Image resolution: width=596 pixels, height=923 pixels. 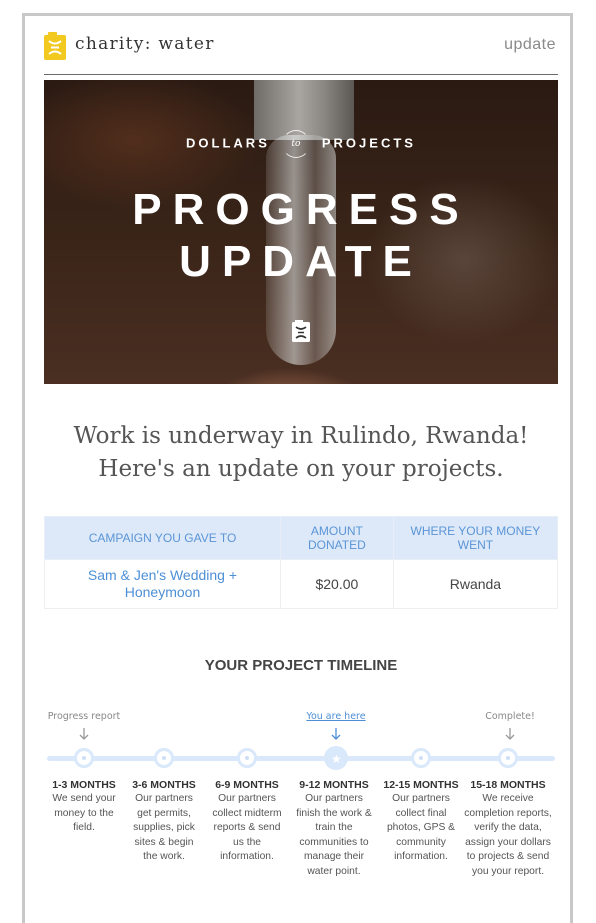 What do you see at coordinates (421, 785) in the screenshot?
I see `step-title: 12-15 MONTHS` at bounding box center [421, 785].